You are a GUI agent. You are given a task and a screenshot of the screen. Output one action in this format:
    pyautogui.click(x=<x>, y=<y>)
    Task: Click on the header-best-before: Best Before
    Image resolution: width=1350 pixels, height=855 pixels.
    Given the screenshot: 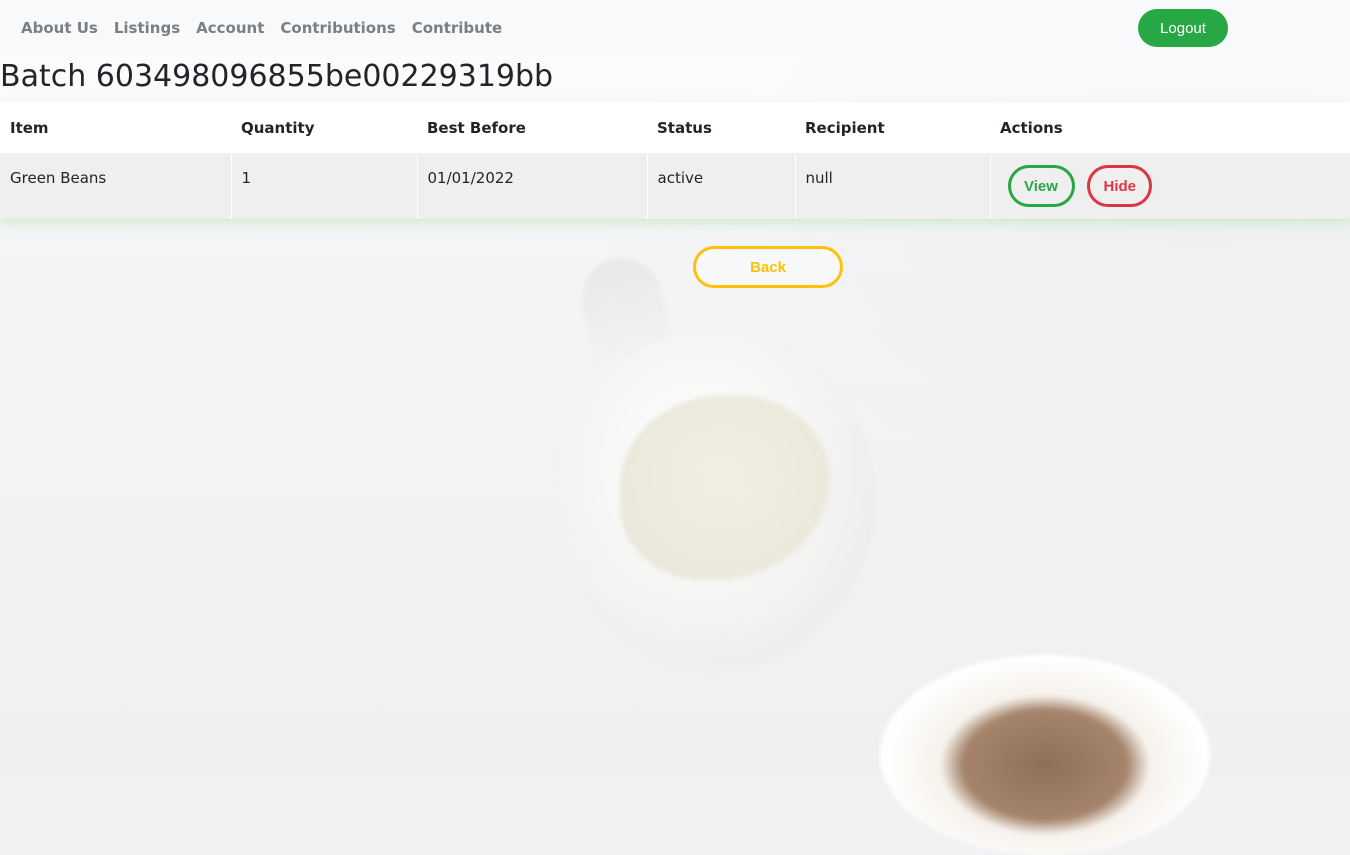 What is the action you would take?
    pyautogui.click(x=532, y=127)
    